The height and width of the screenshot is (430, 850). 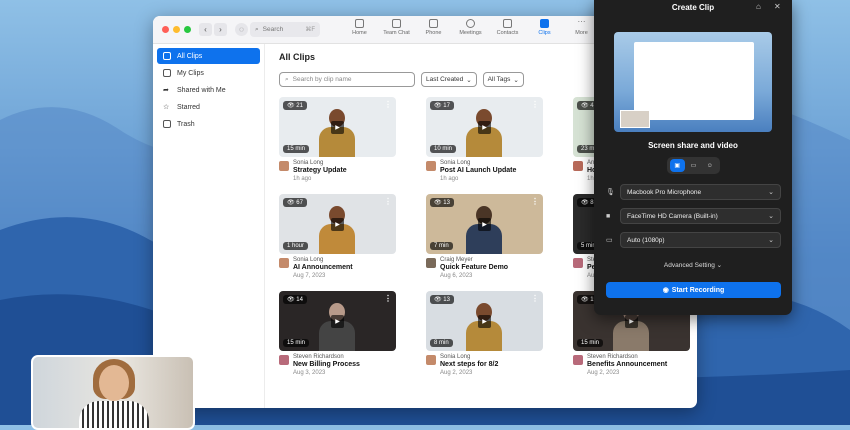 What do you see at coordinates (310, 30) in the screenshot?
I see `search-shortcut: ⌘F` at bounding box center [310, 30].